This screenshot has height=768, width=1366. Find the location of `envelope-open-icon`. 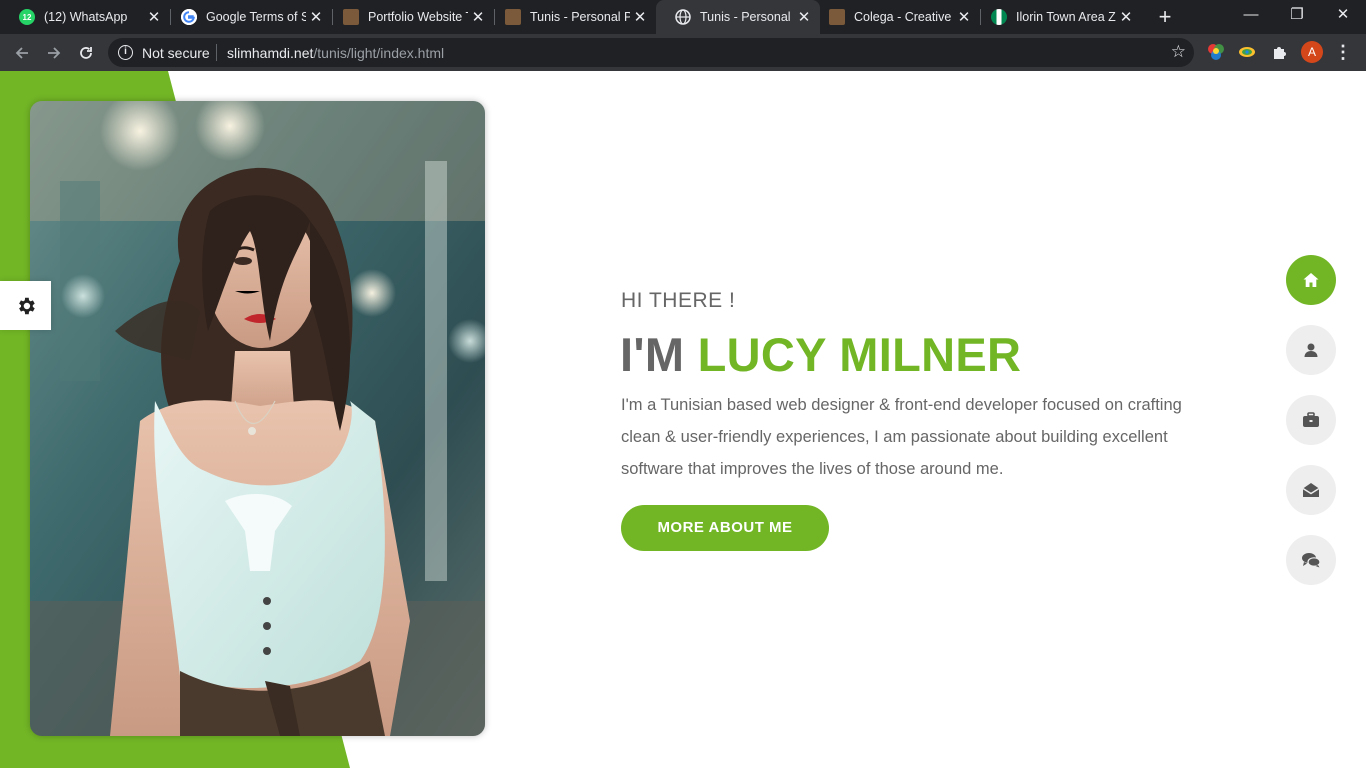

envelope-open-icon is located at coordinates (1311, 490).